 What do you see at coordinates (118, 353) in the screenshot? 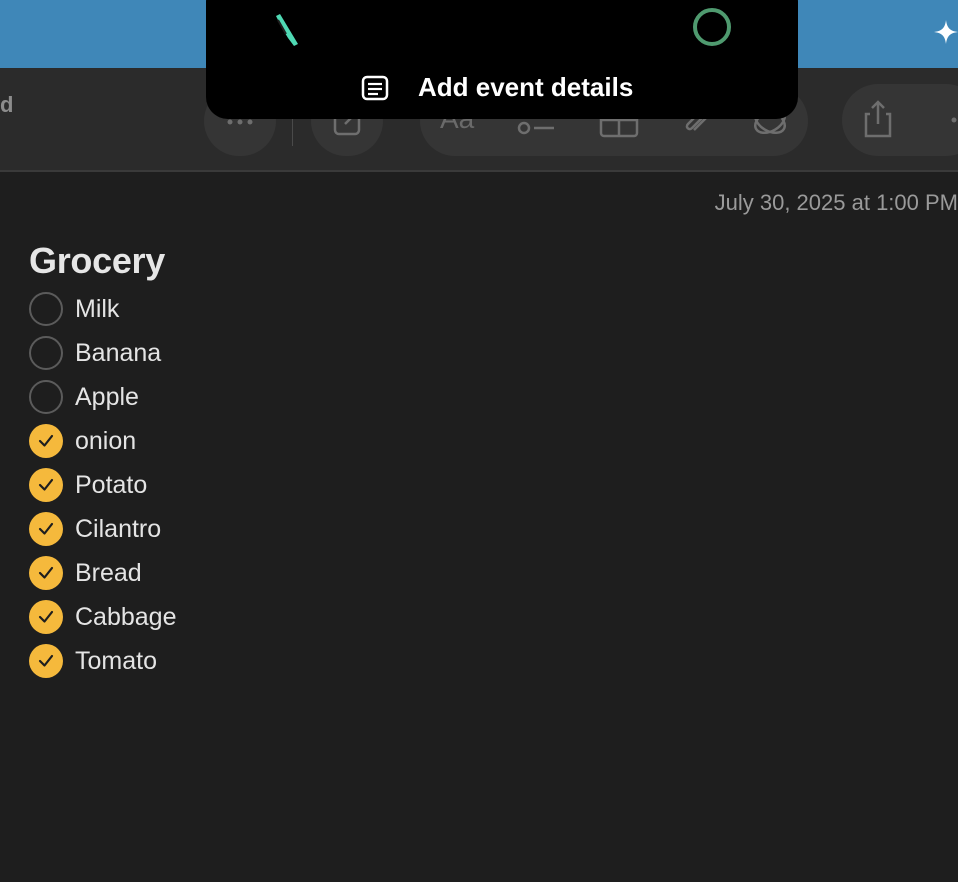
I see `checklist-item-label: Banana` at bounding box center [118, 353].